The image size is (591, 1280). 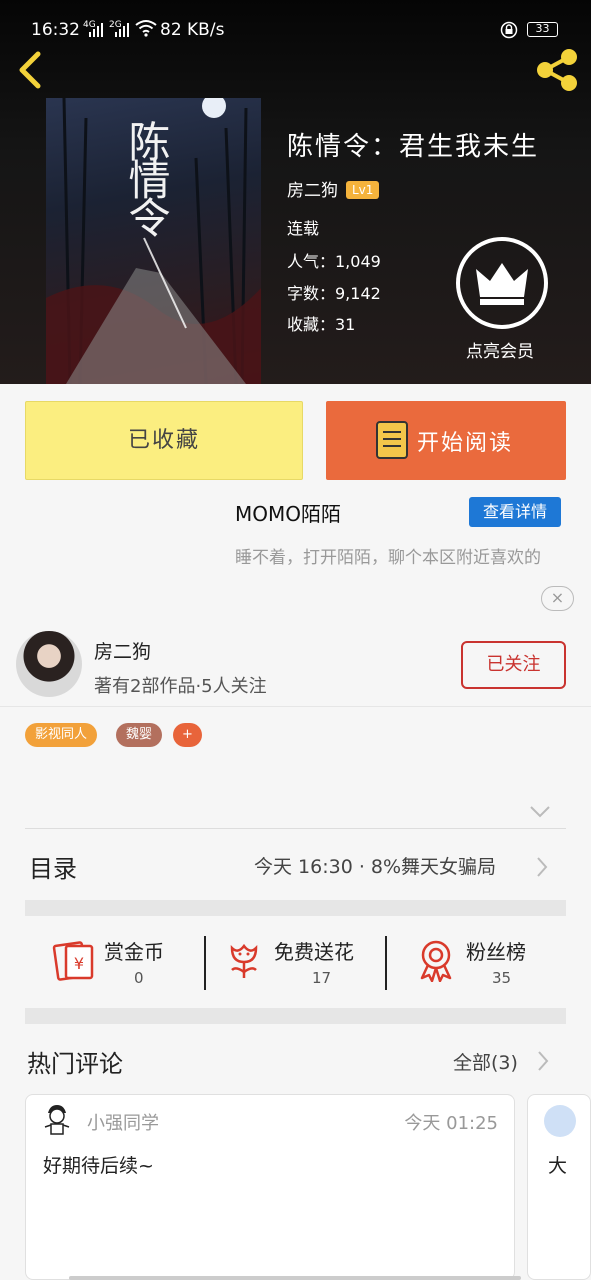 I want to click on author-stats: 著有2部作品·5人关注, so click(x=180, y=686).